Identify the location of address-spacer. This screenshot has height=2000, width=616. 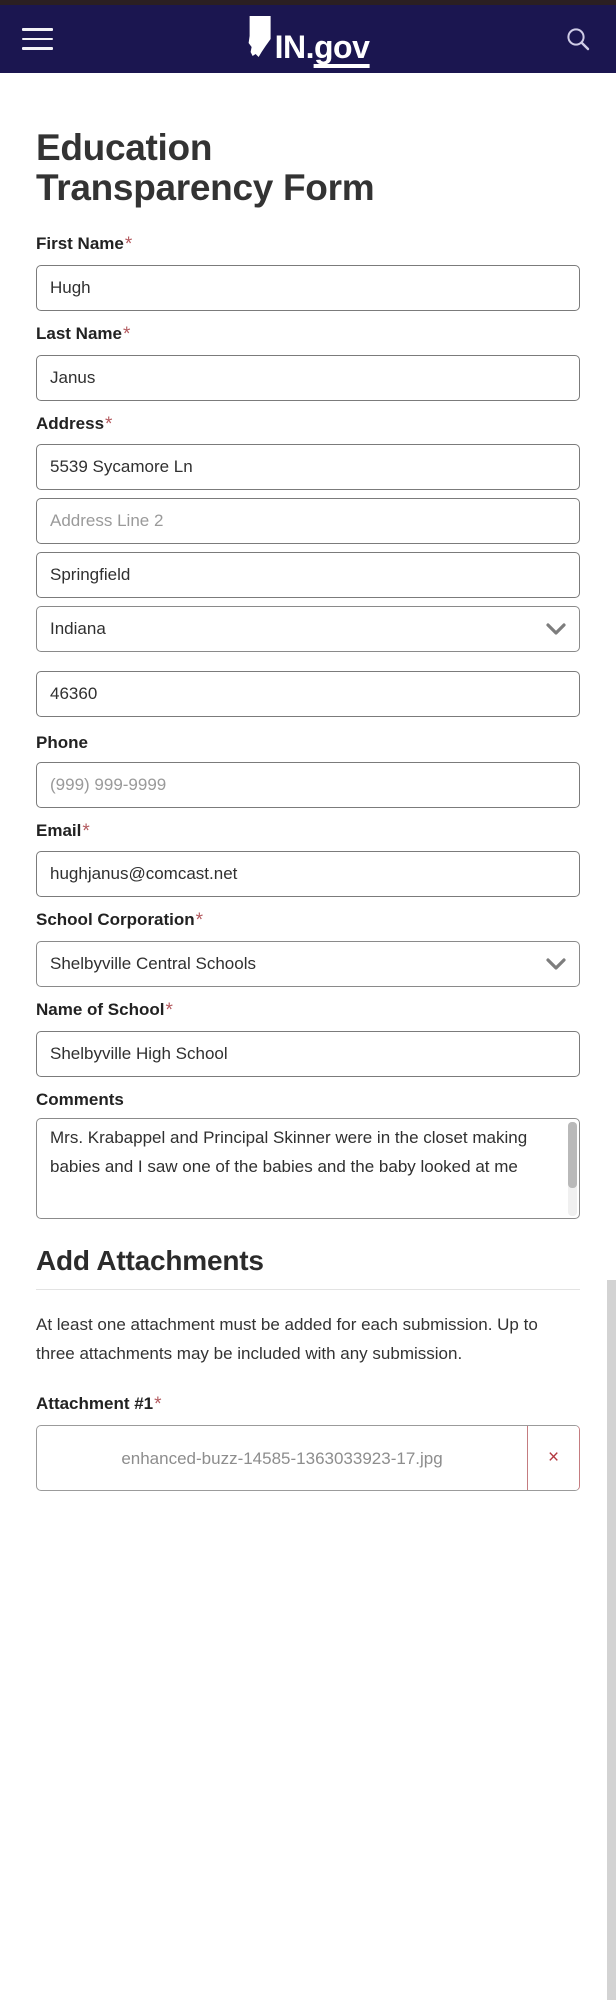
(308, 665).